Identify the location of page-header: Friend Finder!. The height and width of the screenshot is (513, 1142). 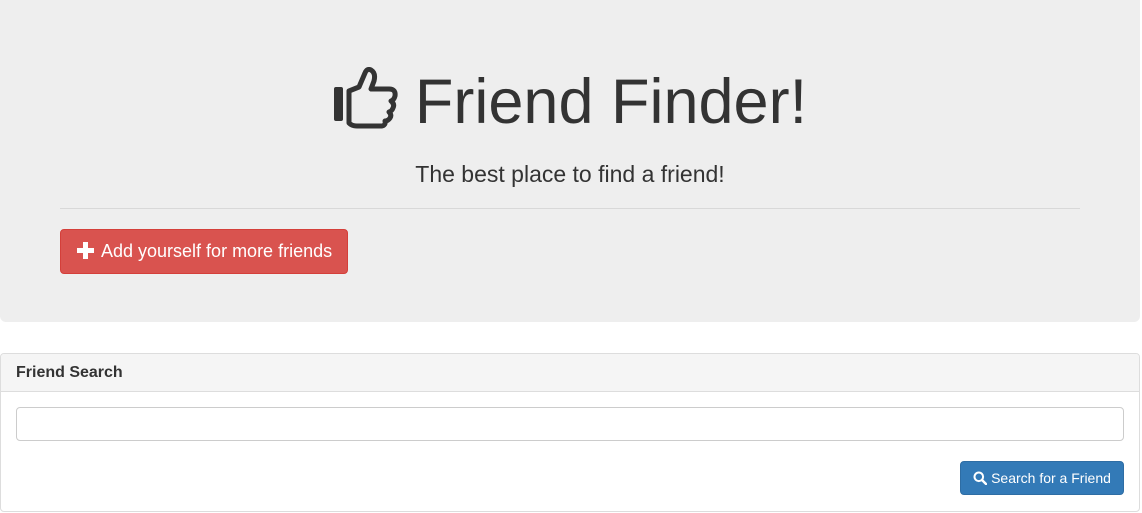
(570, 102).